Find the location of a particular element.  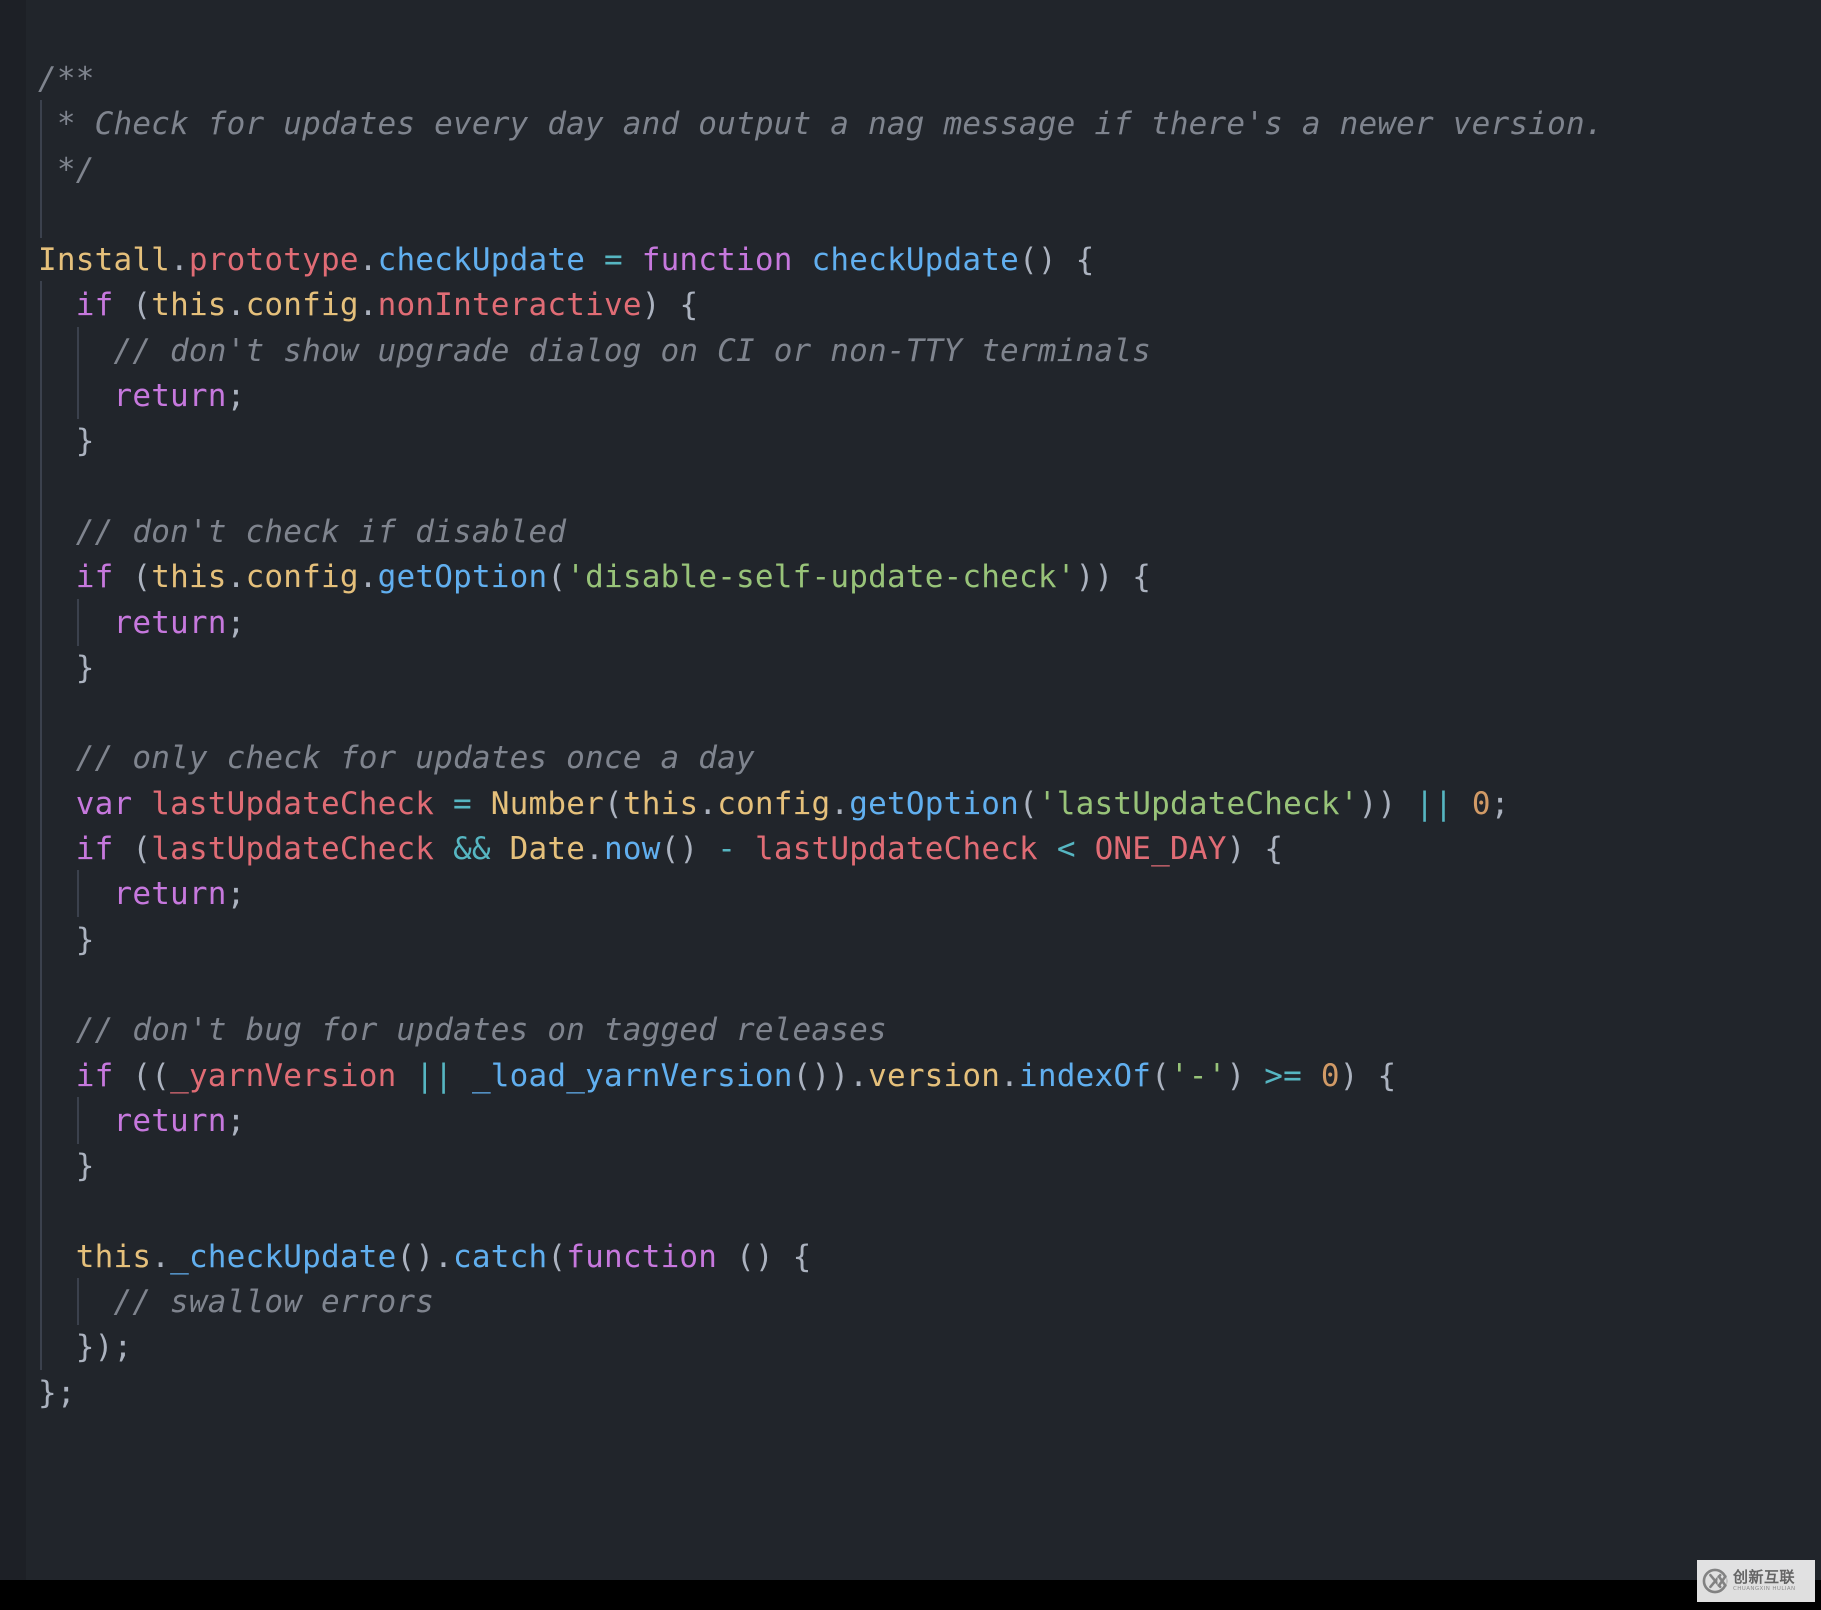

code-line: if (this.config.nonInteractive) { is located at coordinates (802, 305).